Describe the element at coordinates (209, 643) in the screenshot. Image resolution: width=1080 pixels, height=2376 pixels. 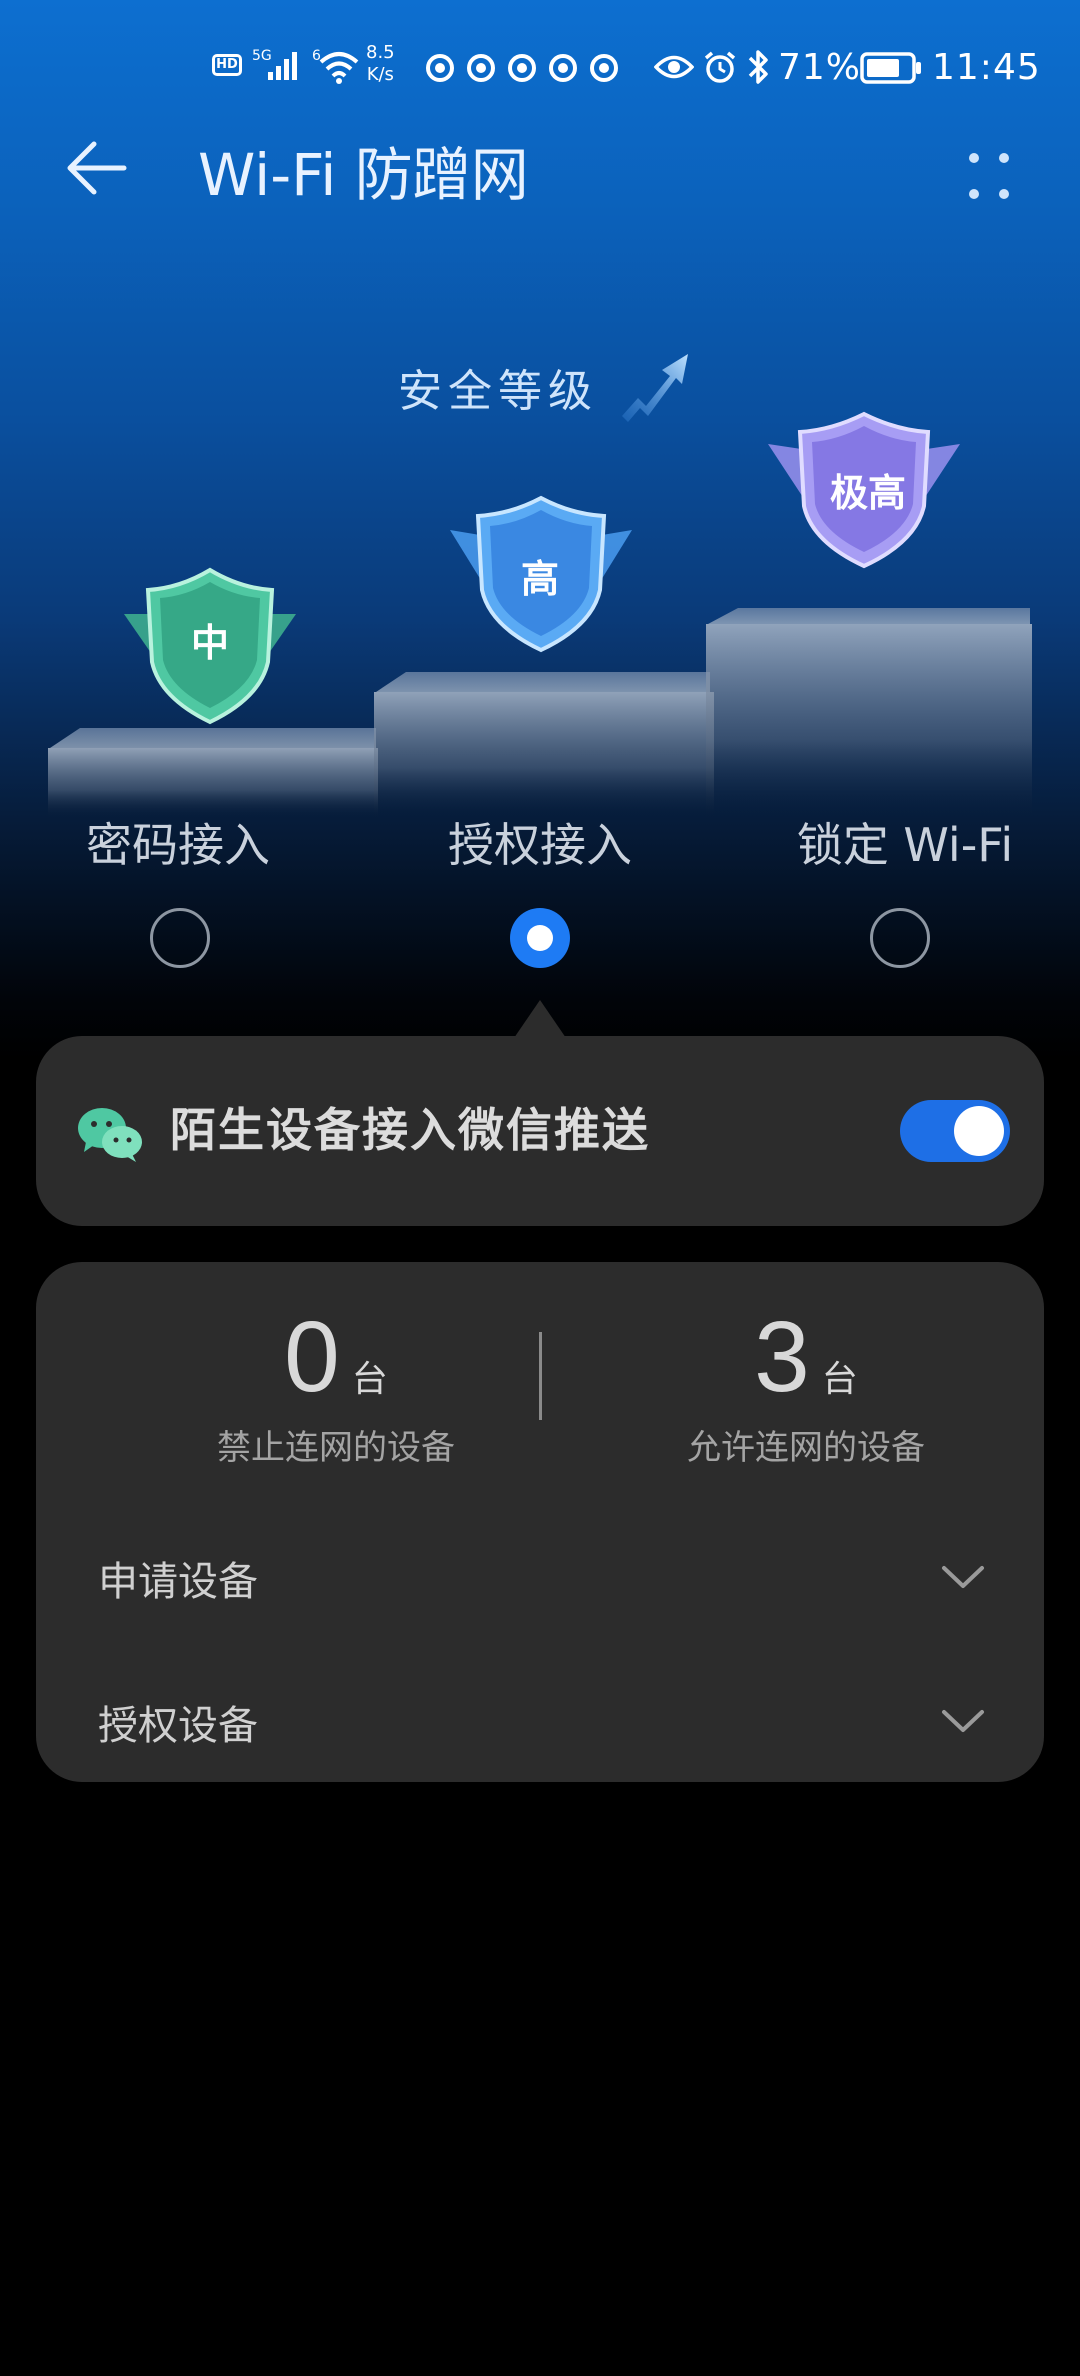
I see `level-medium-label: 中` at that location.